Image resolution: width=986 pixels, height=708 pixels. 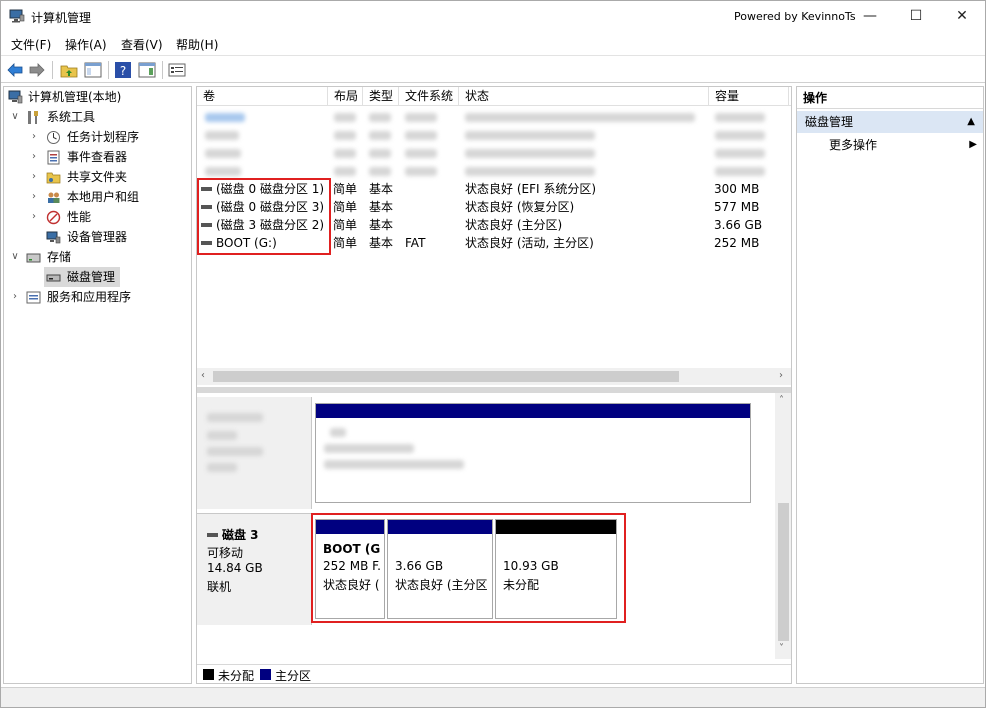 I want to click on tree-item-storage: ∨ 存储, so click(x=97, y=257).